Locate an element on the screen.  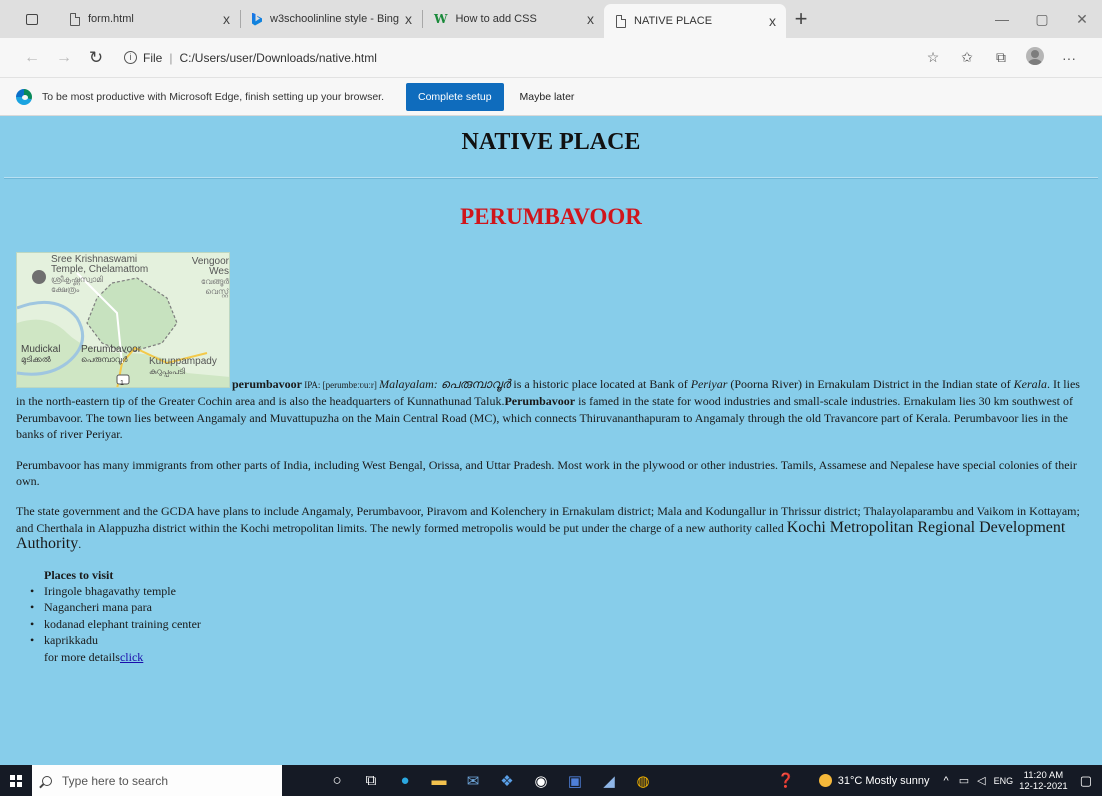
tab-form: form.html x is located at coordinates (149, 19).